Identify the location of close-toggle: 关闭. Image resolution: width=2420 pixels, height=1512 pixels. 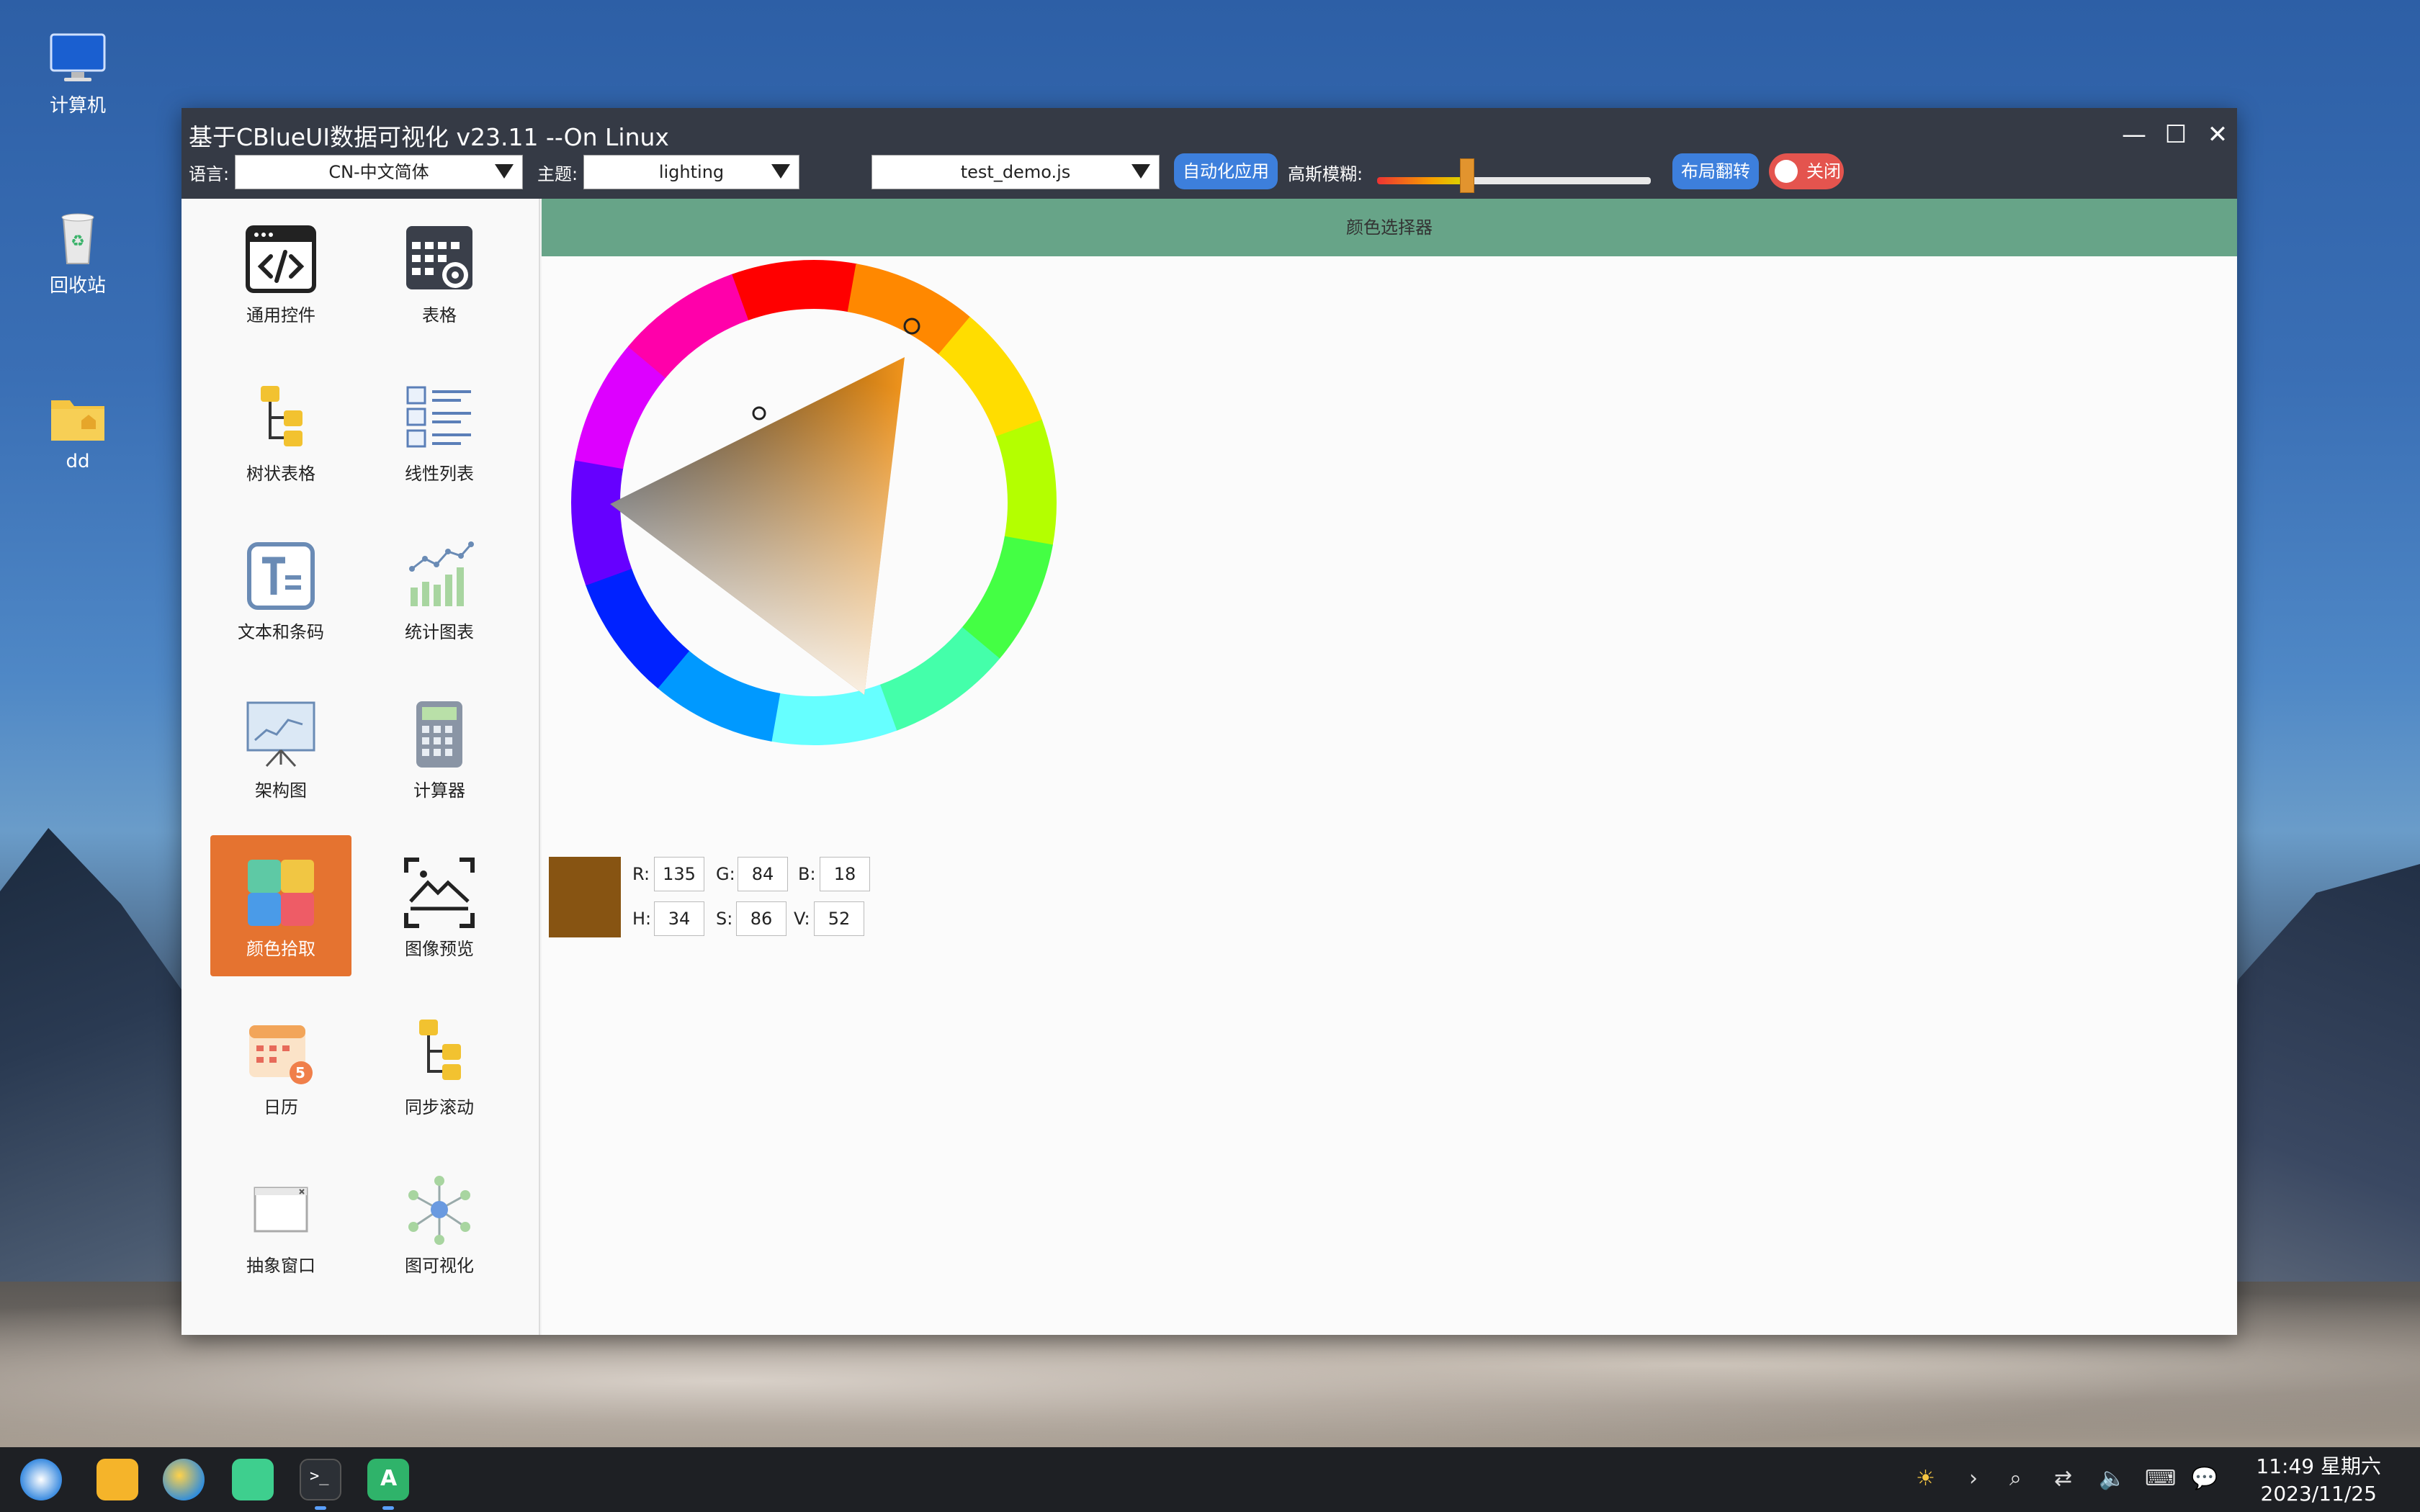
(1806, 171).